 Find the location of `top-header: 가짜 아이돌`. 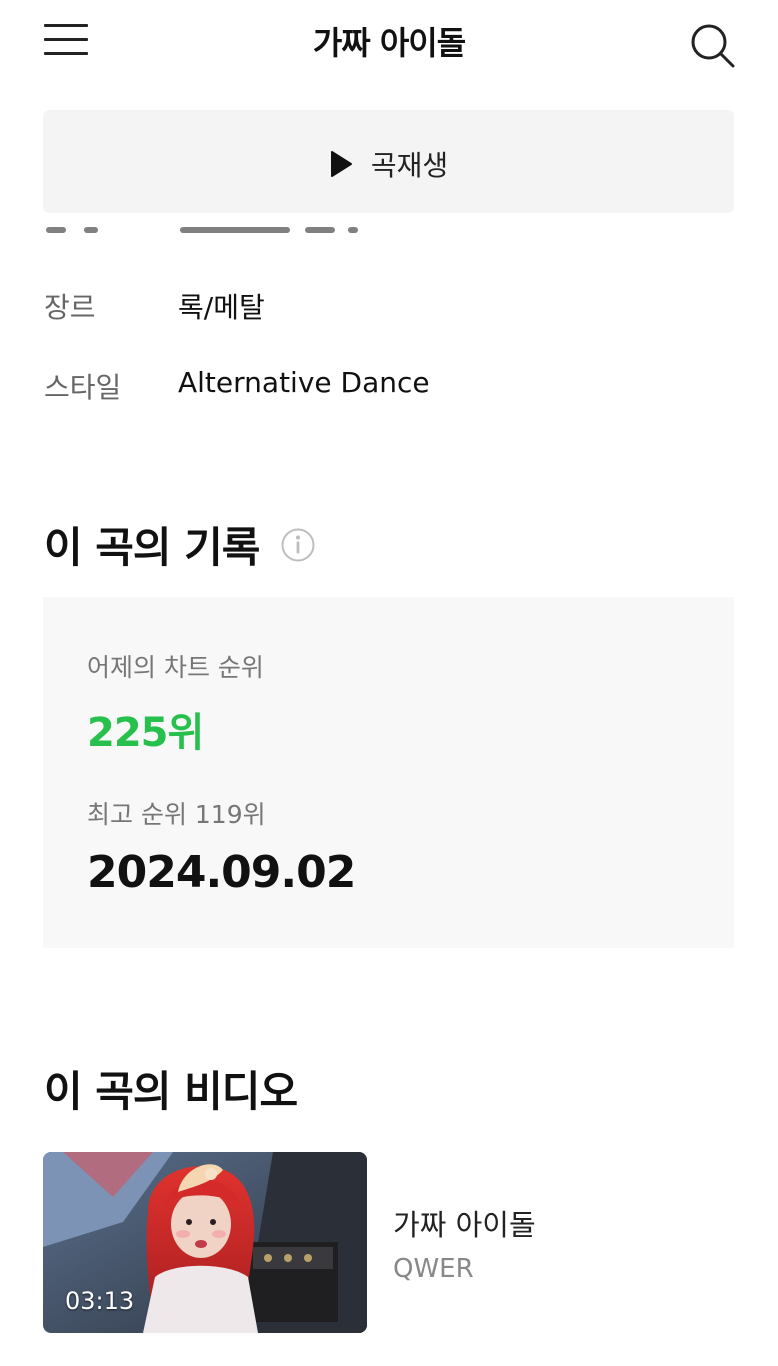

top-header: 가짜 아이돌 is located at coordinates (389, 40).